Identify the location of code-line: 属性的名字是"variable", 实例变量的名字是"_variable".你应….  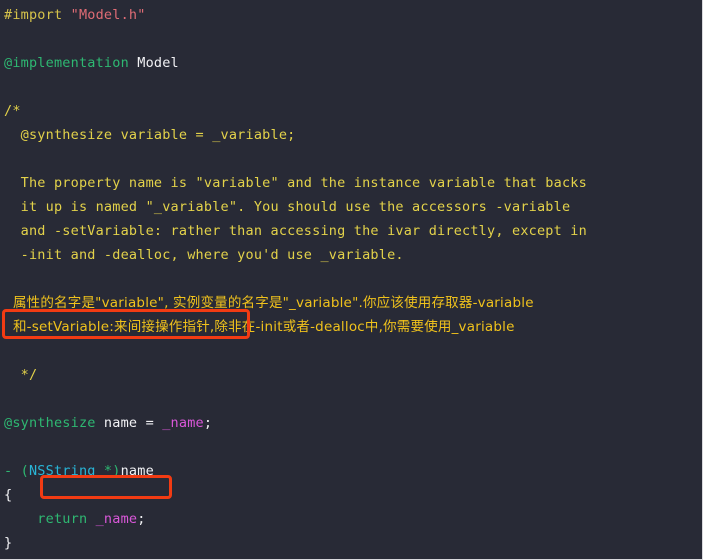
(353, 303).